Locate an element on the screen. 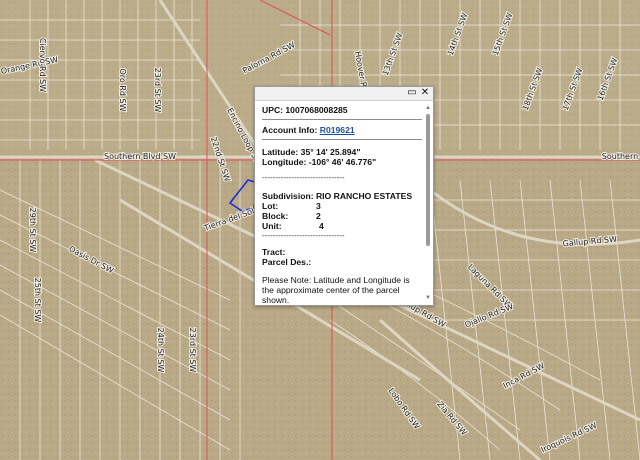 The height and width of the screenshot is (460, 640). parcel-des-label: Parcel Des.: is located at coordinates (287, 262).